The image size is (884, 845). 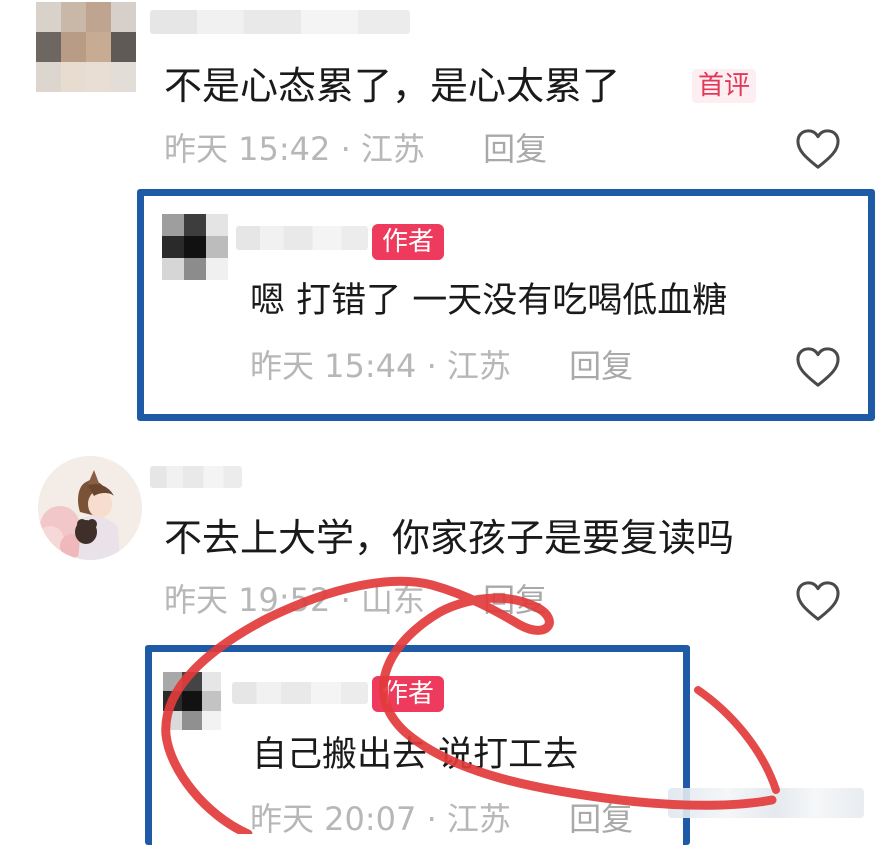 What do you see at coordinates (489, 301) in the screenshot?
I see `reply-text: 嗯 打错了 一天没有吃喝低血糖` at bounding box center [489, 301].